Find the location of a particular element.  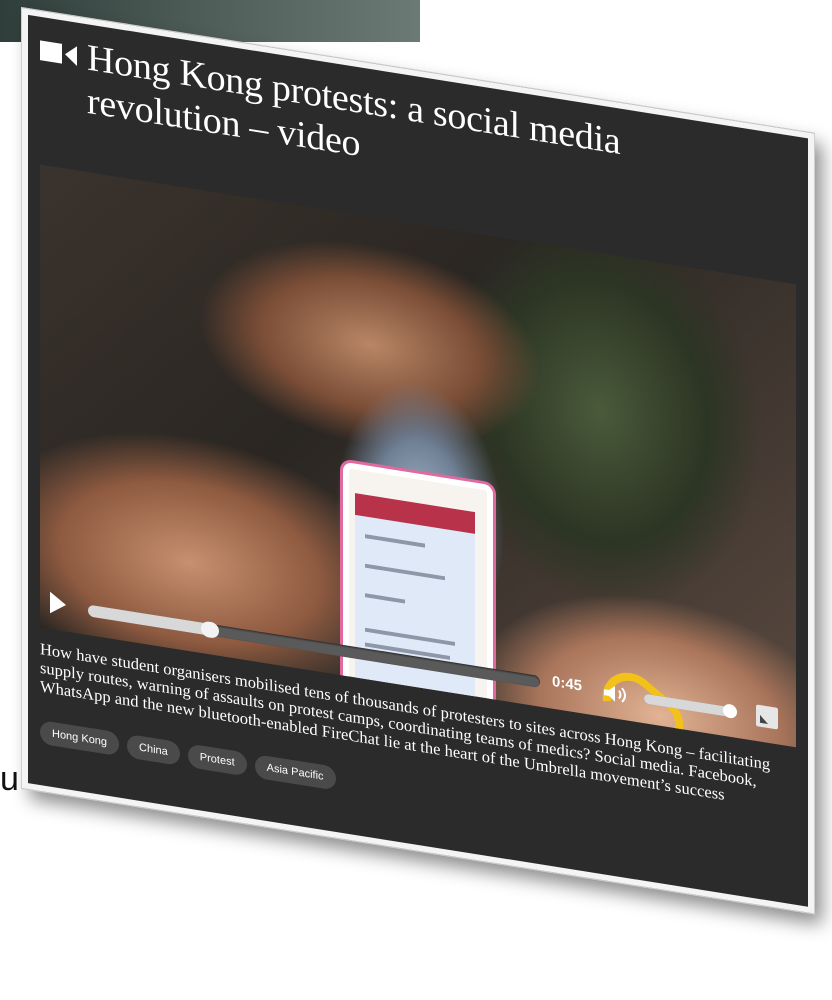

fullscreen-icon is located at coordinates (767, 717).